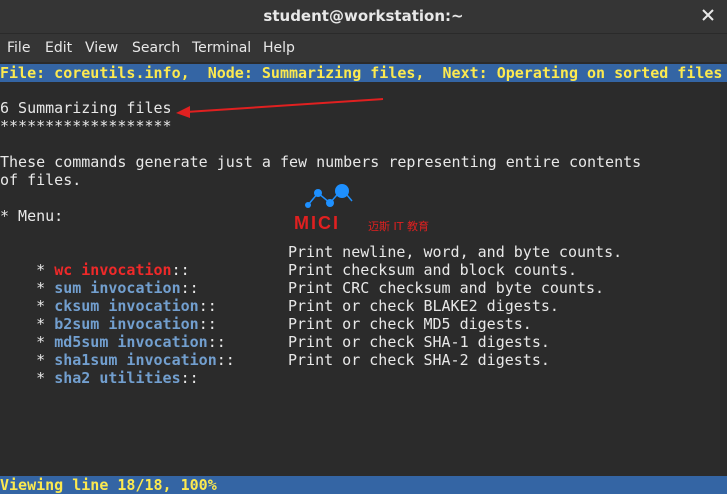 This screenshot has height=494, width=727. I want to click on watermark-brand: MICI, so click(317, 223).